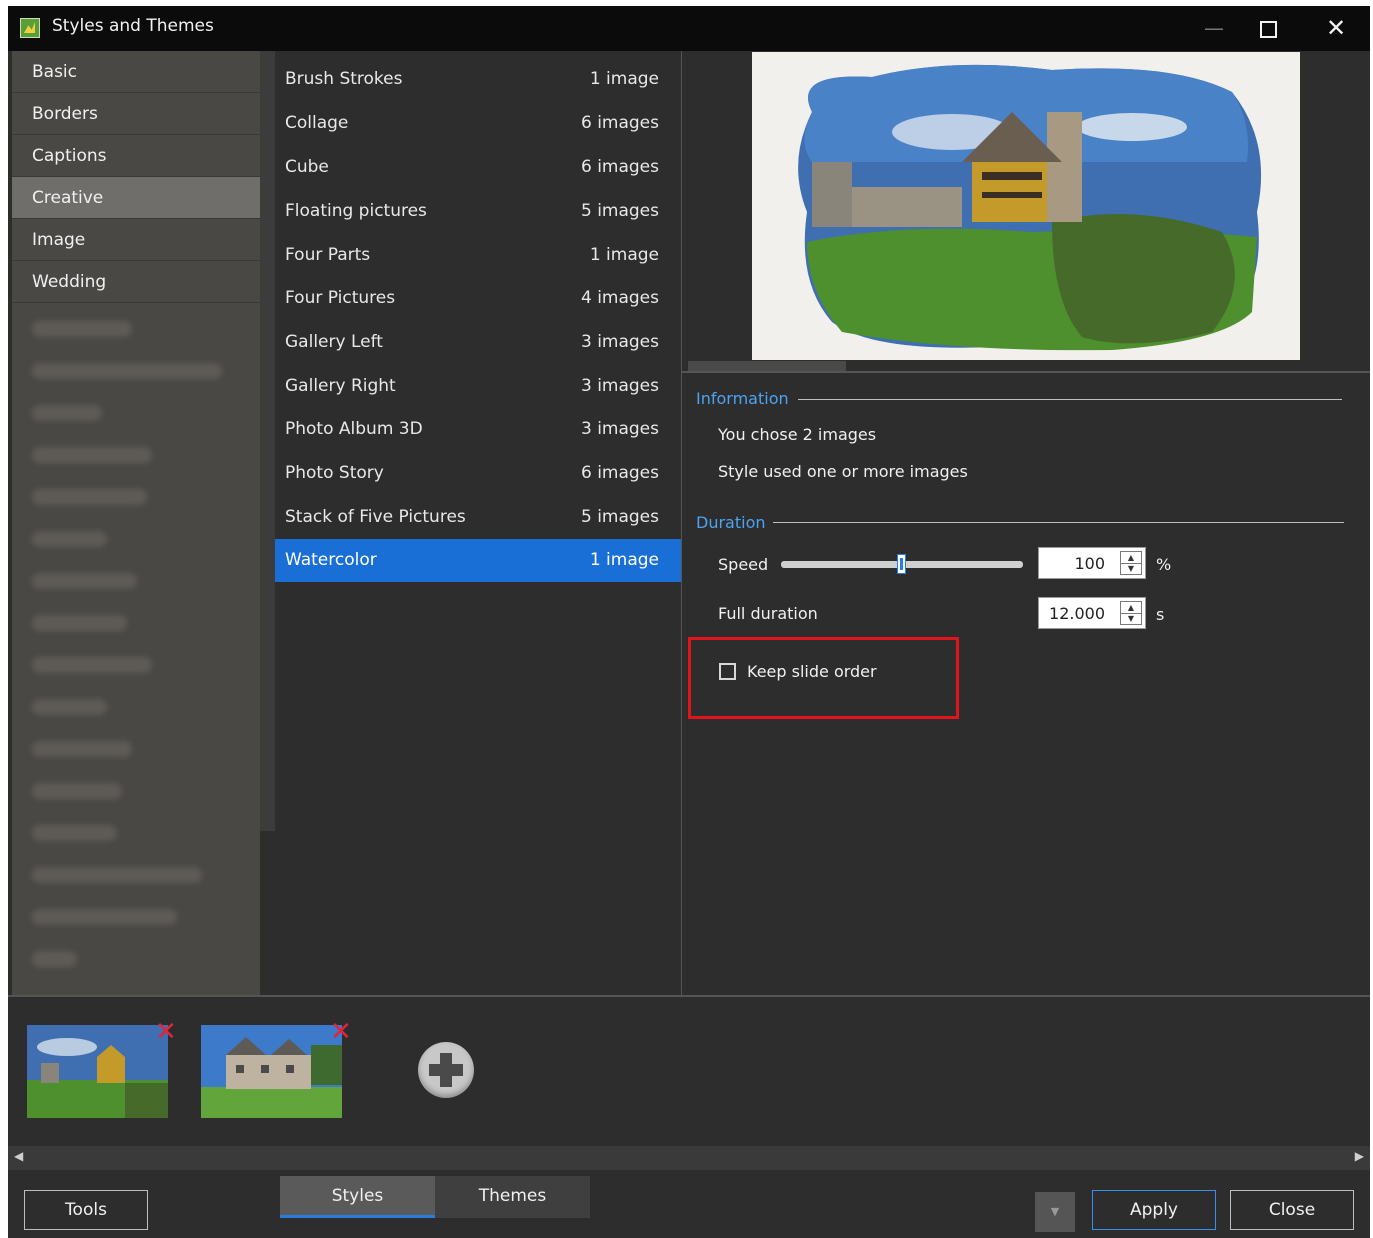 This screenshot has height=1238, width=1373. What do you see at coordinates (743, 564) in the screenshot?
I see `speed-label: Speed` at bounding box center [743, 564].